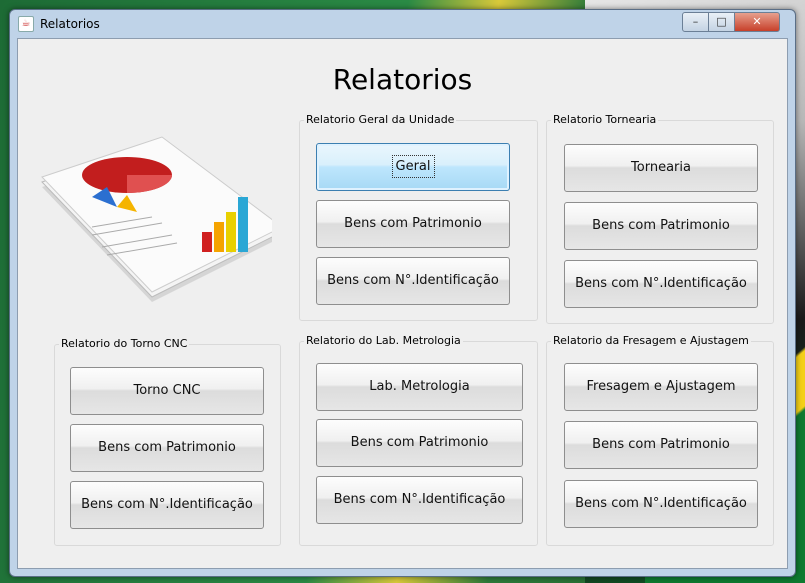 This screenshot has height=583, width=805. What do you see at coordinates (419, 387) in the screenshot?
I see `metrologia-button: Lab. Metrologia` at bounding box center [419, 387].